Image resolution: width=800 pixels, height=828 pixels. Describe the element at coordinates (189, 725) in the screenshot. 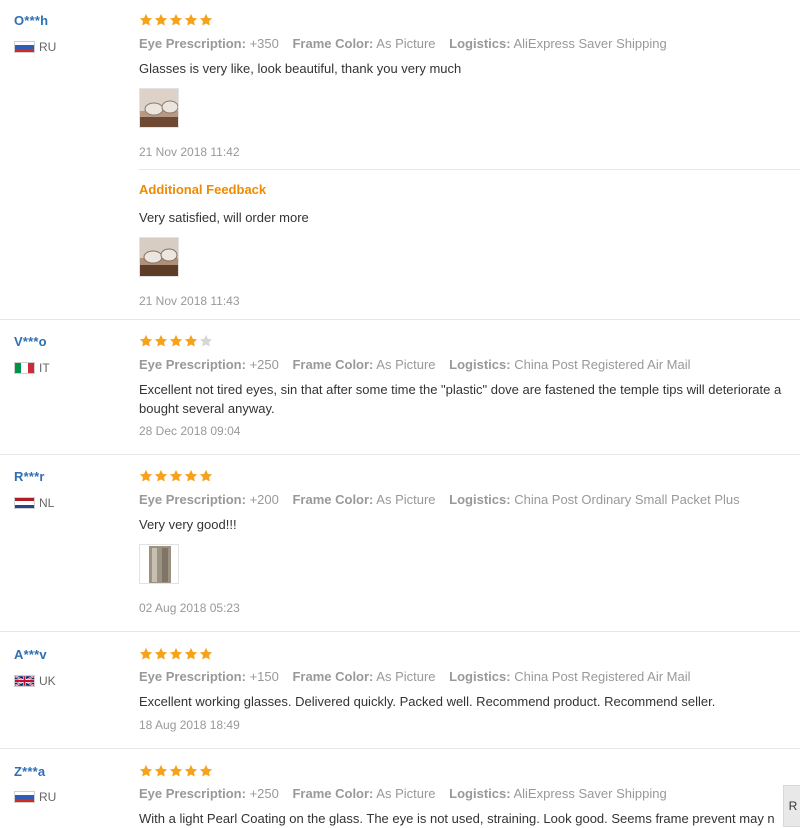

I see `review-date: 18 Aug 2018 18:49` at that location.